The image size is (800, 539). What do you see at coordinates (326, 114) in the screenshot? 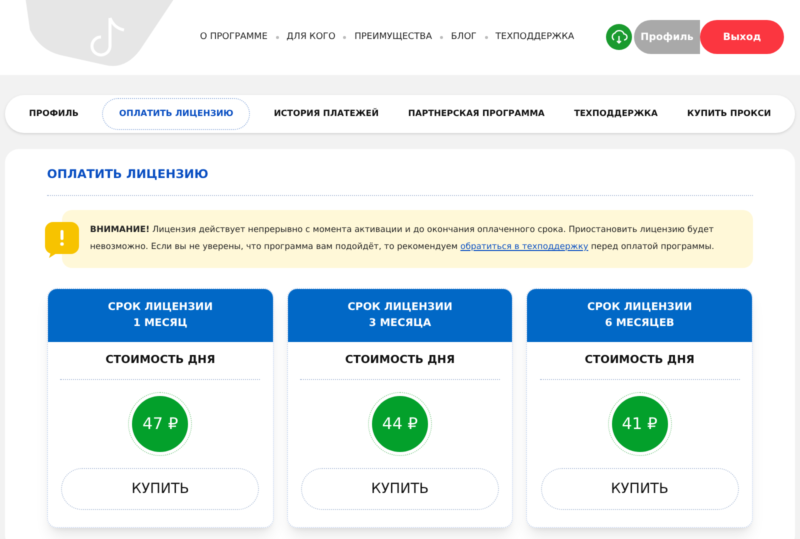
I see `tab: ИСТОРИЯ ПЛАТЕЖЕЙ` at bounding box center [326, 114].